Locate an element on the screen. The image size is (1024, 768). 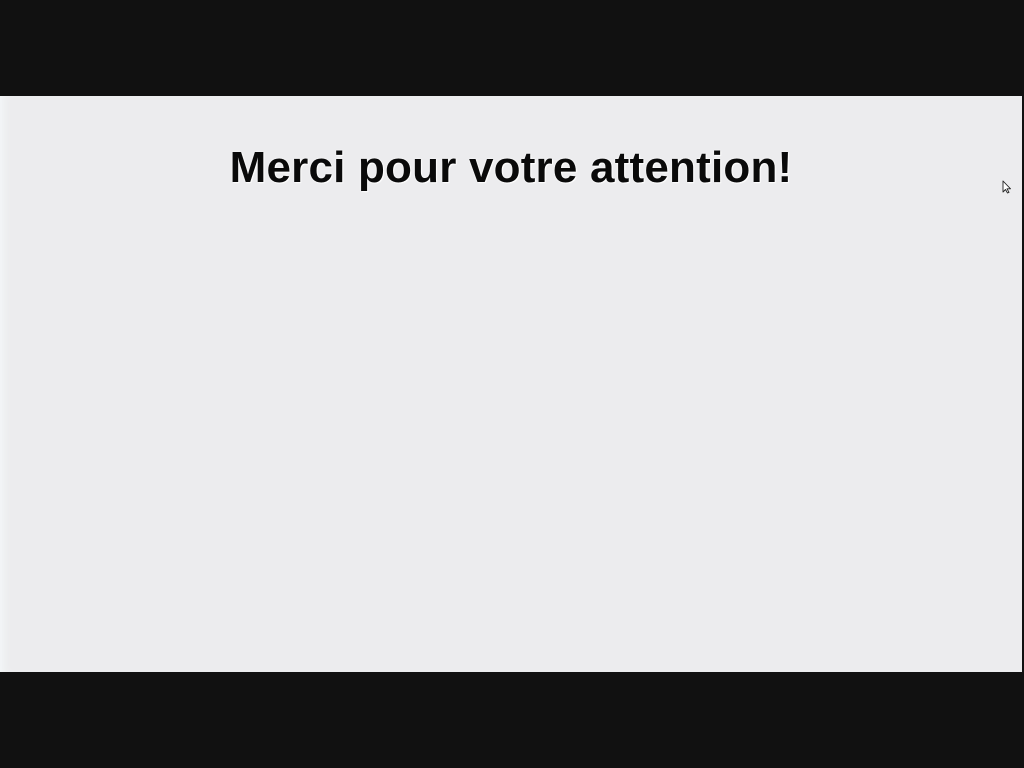
letterbox-bottom is located at coordinates (512, 720).